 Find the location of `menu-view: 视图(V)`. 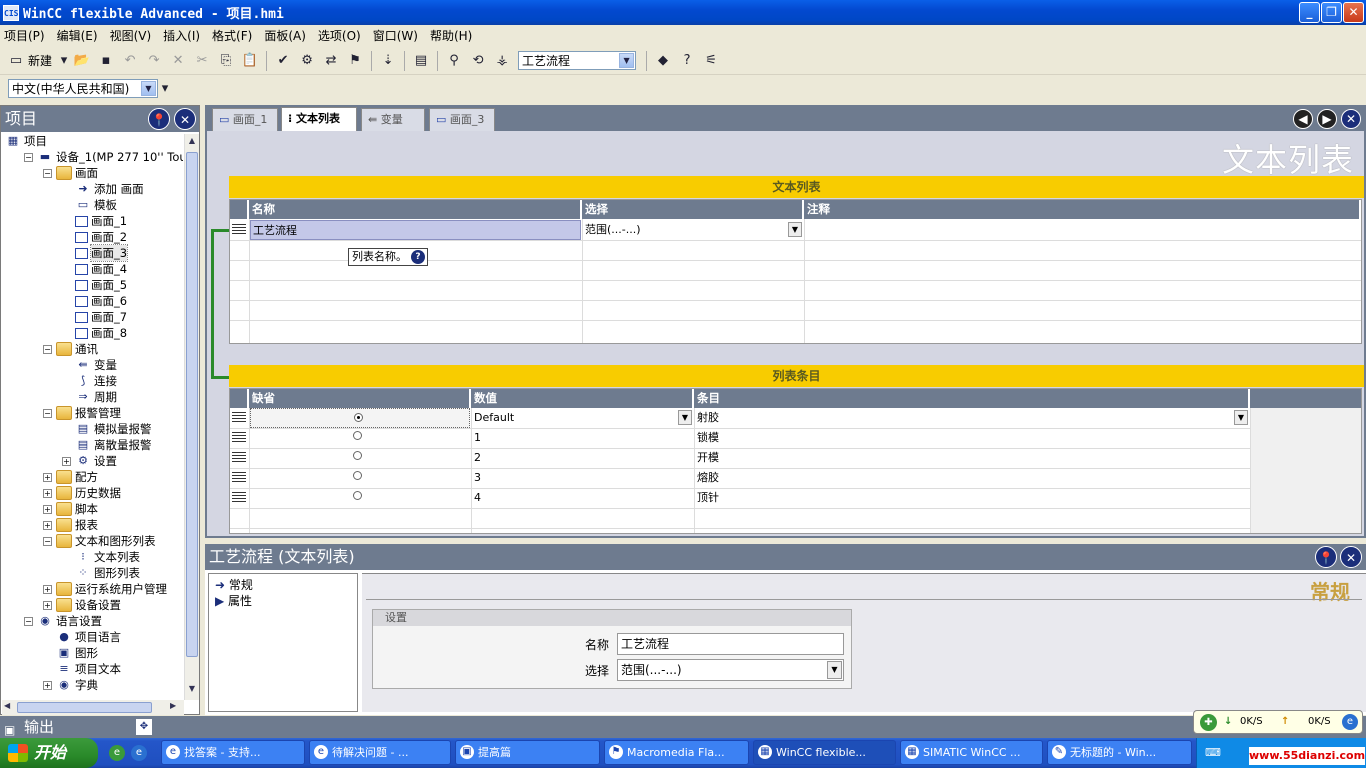

menu-view: 视图(V) is located at coordinates (131, 35).